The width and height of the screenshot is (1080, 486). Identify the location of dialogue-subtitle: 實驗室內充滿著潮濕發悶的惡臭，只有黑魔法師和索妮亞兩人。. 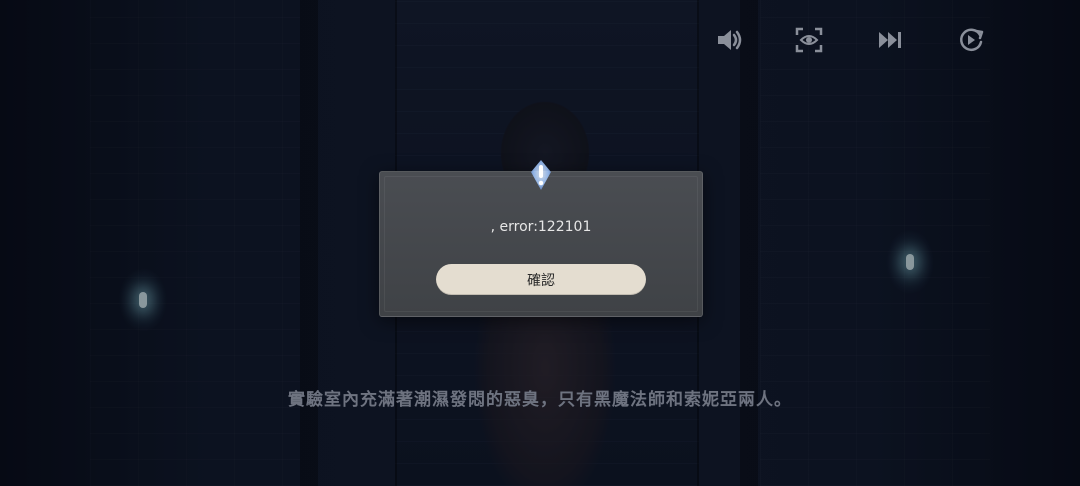
(540, 400).